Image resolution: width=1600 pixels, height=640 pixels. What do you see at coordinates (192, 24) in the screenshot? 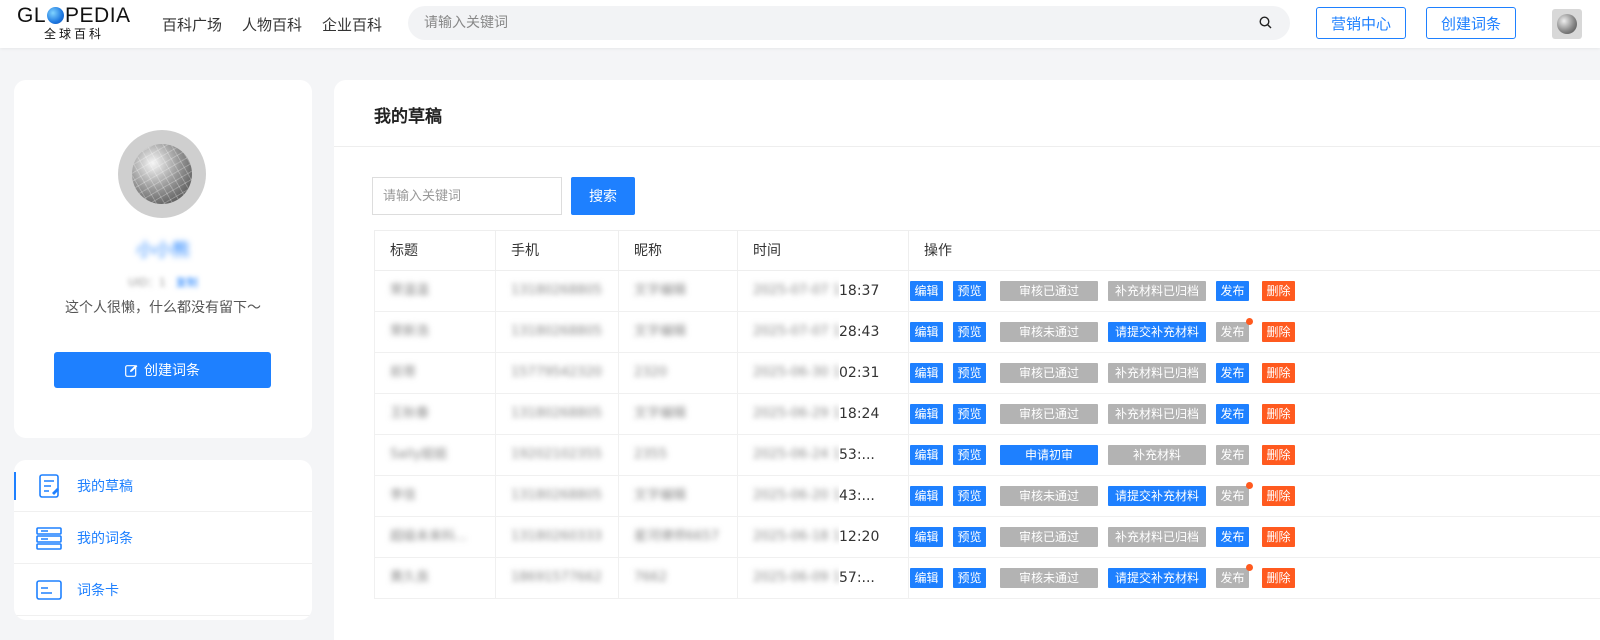
I see `nav-item-baike-square: 百科广场` at bounding box center [192, 24].